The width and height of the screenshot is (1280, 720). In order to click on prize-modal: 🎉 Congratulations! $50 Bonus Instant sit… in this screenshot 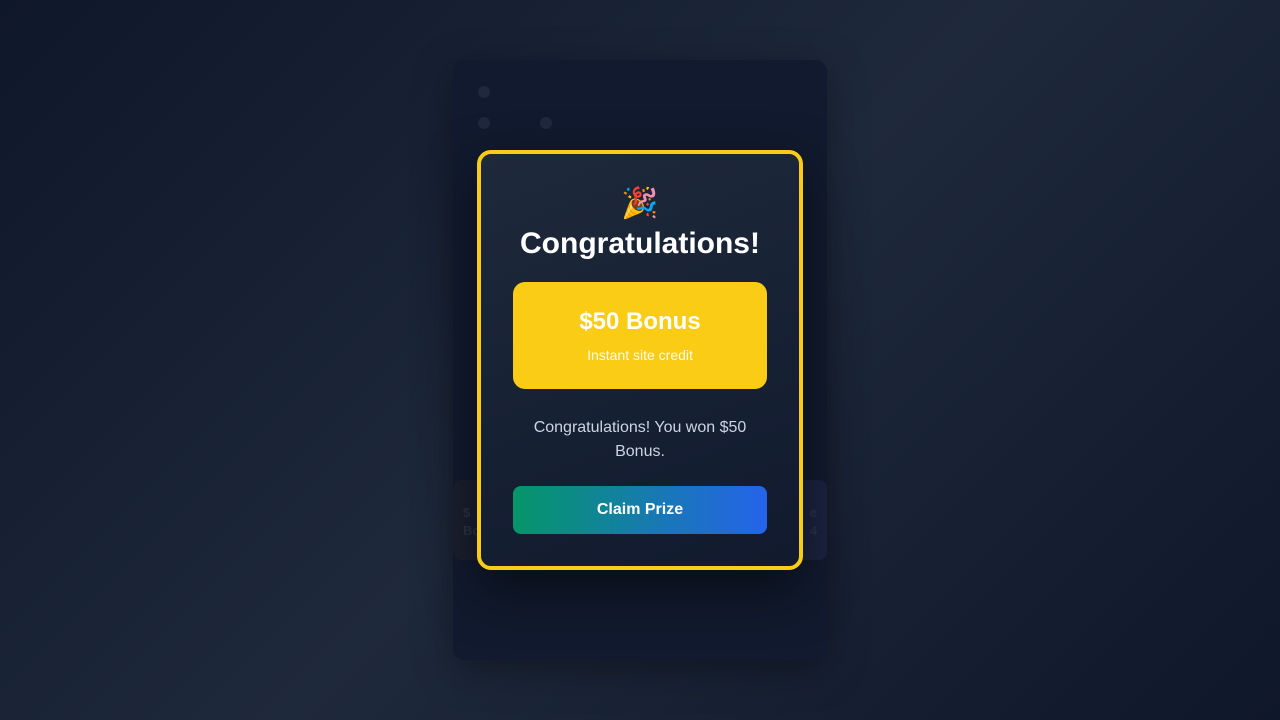, I will do `click(640, 360)`.